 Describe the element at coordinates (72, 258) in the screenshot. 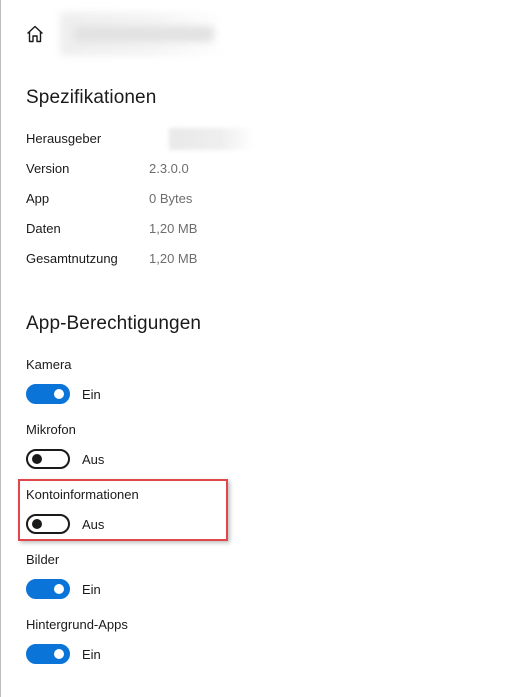

I see `spec-label: Gesamtnutzung` at that location.